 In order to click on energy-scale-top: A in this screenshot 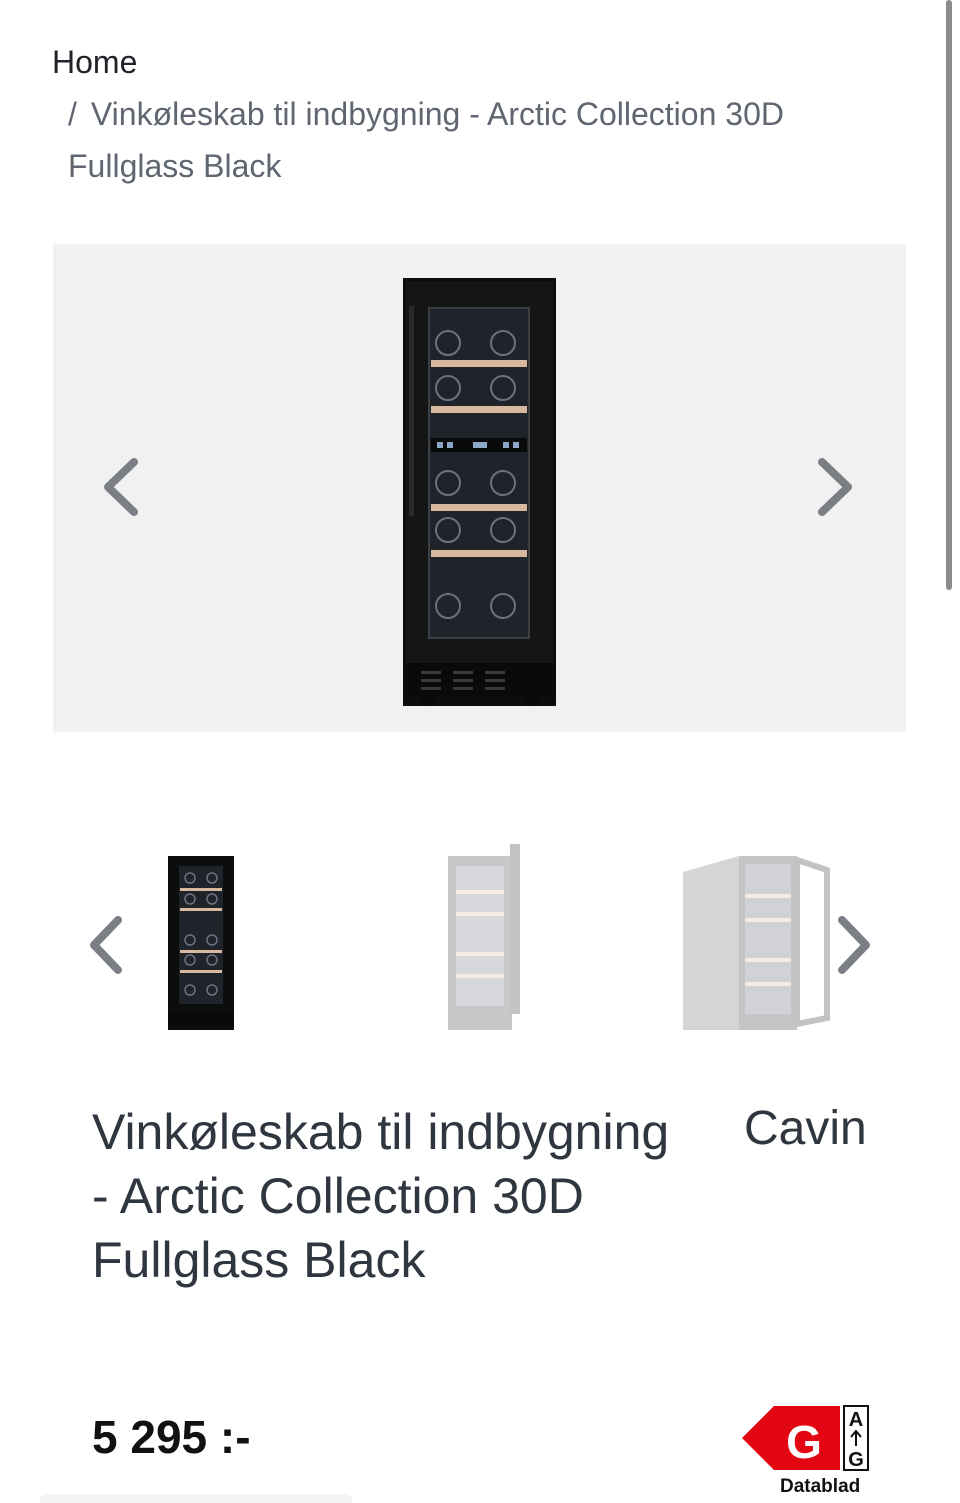, I will do `click(856, 1420)`.